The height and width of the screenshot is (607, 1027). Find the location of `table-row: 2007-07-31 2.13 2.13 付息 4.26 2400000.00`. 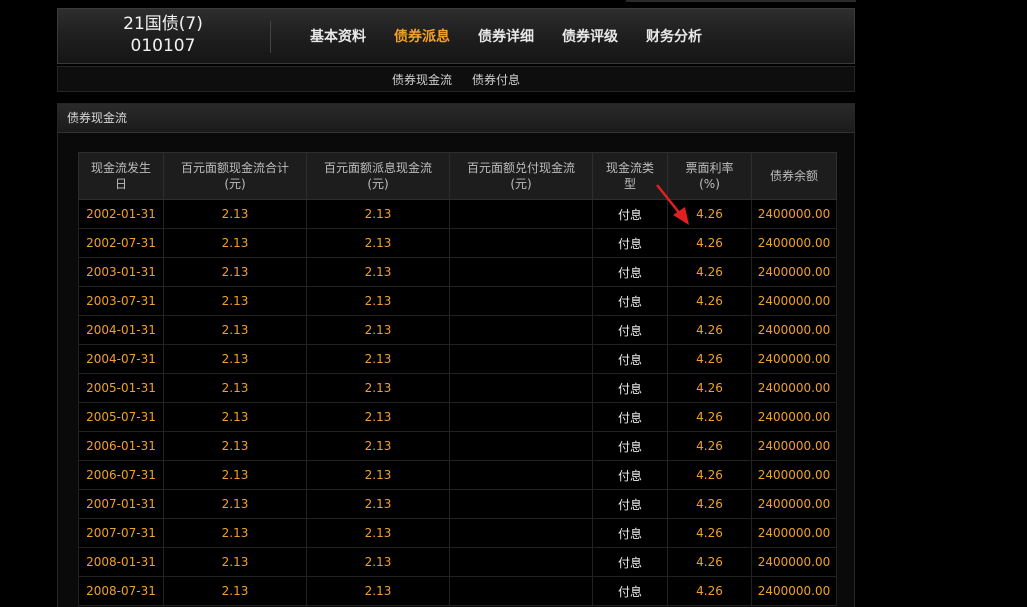

table-row: 2007-07-31 2.13 2.13 付息 4.26 2400000.00 is located at coordinates (457, 533).